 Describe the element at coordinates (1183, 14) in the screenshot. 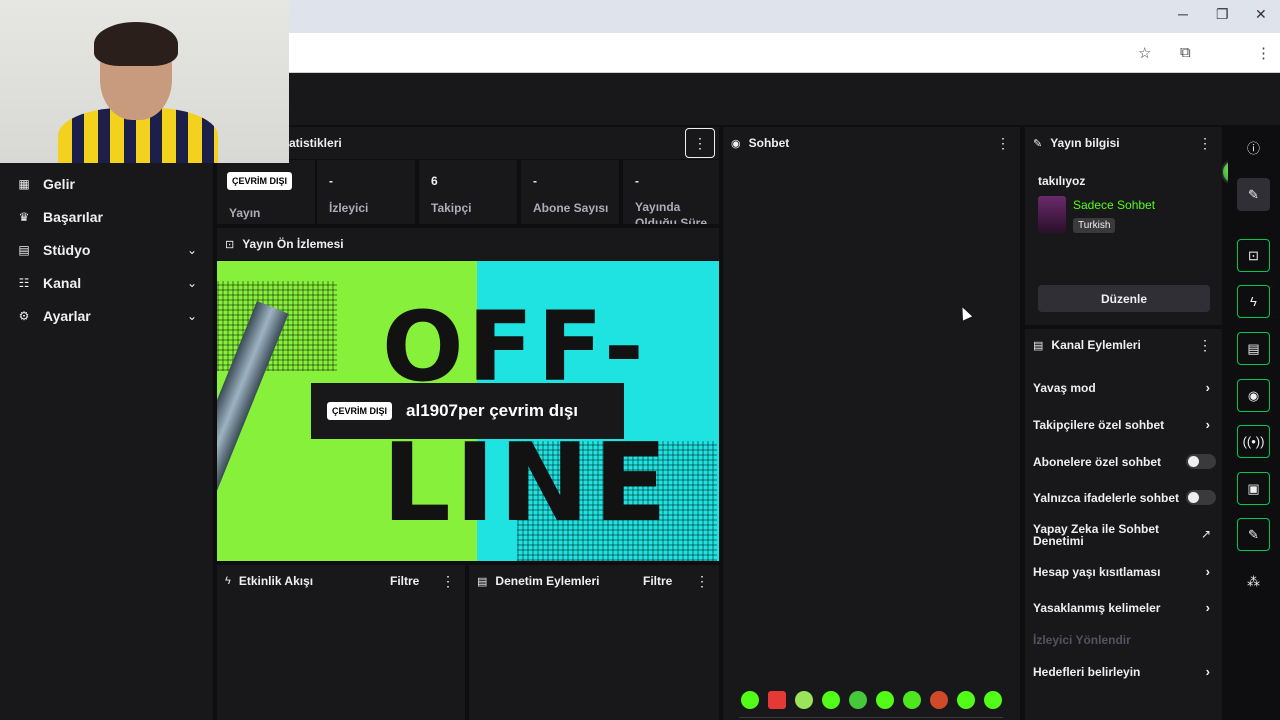

I see `minimize-icon: ─` at that location.